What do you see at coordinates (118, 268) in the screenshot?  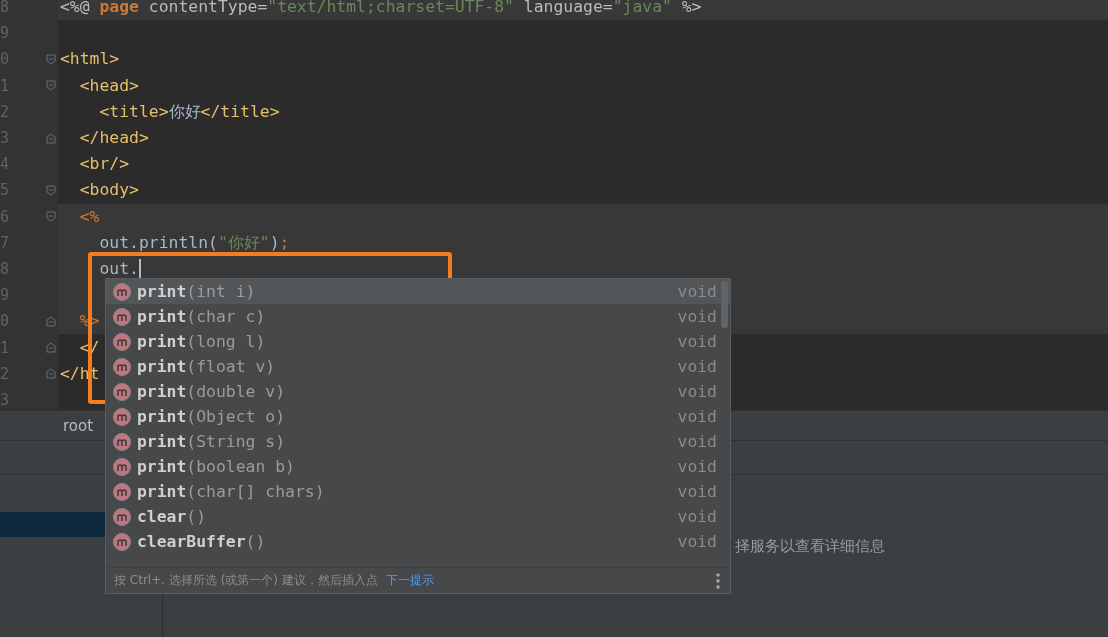 I see `code-line: out.` at bounding box center [118, 268].